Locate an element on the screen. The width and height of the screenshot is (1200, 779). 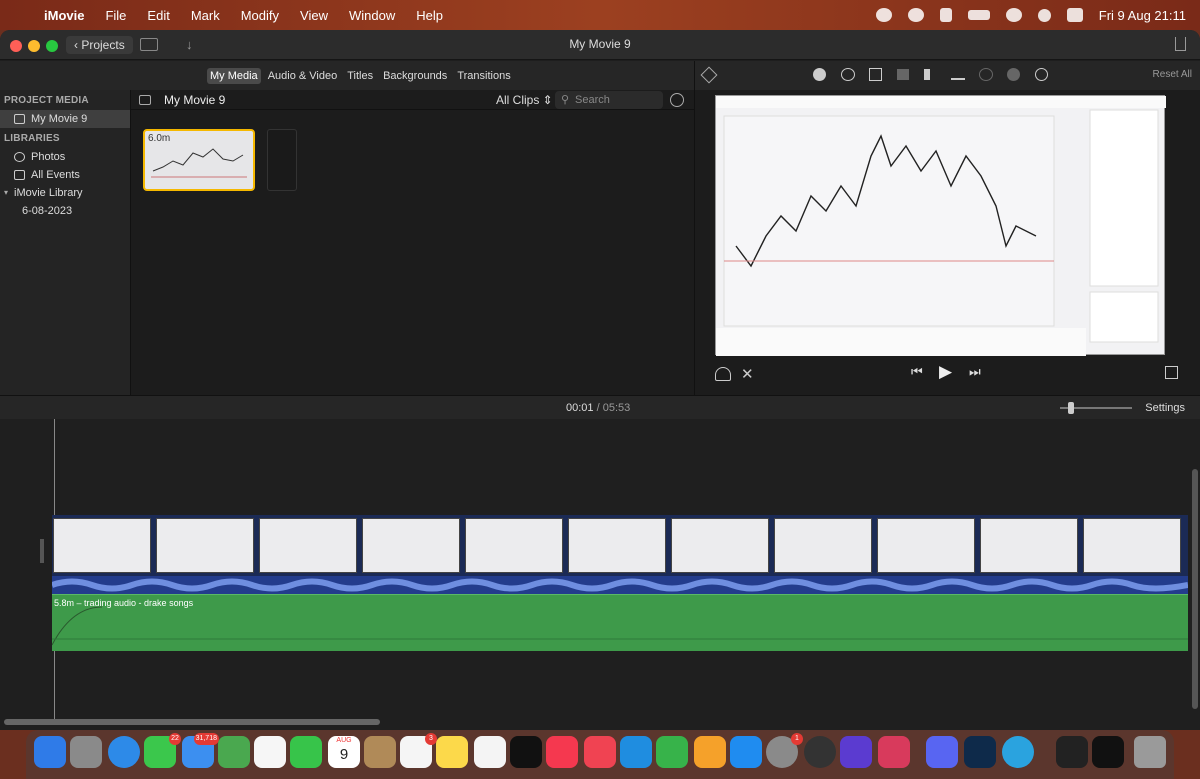
freeform-icon is located at coordinates (490, 752).